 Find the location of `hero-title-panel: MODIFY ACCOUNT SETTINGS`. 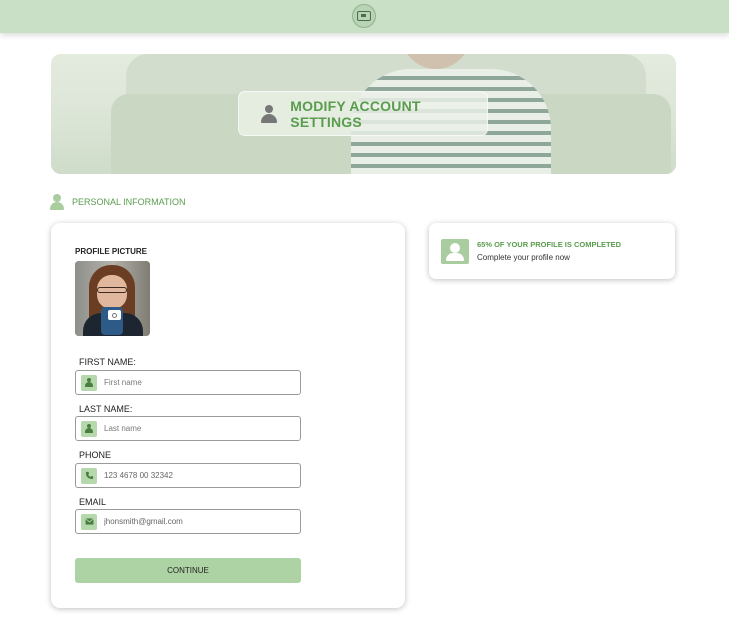

hero-title-panel: MODIFY ACCOUNT SETTINGS is located at coordinates (363, 113).